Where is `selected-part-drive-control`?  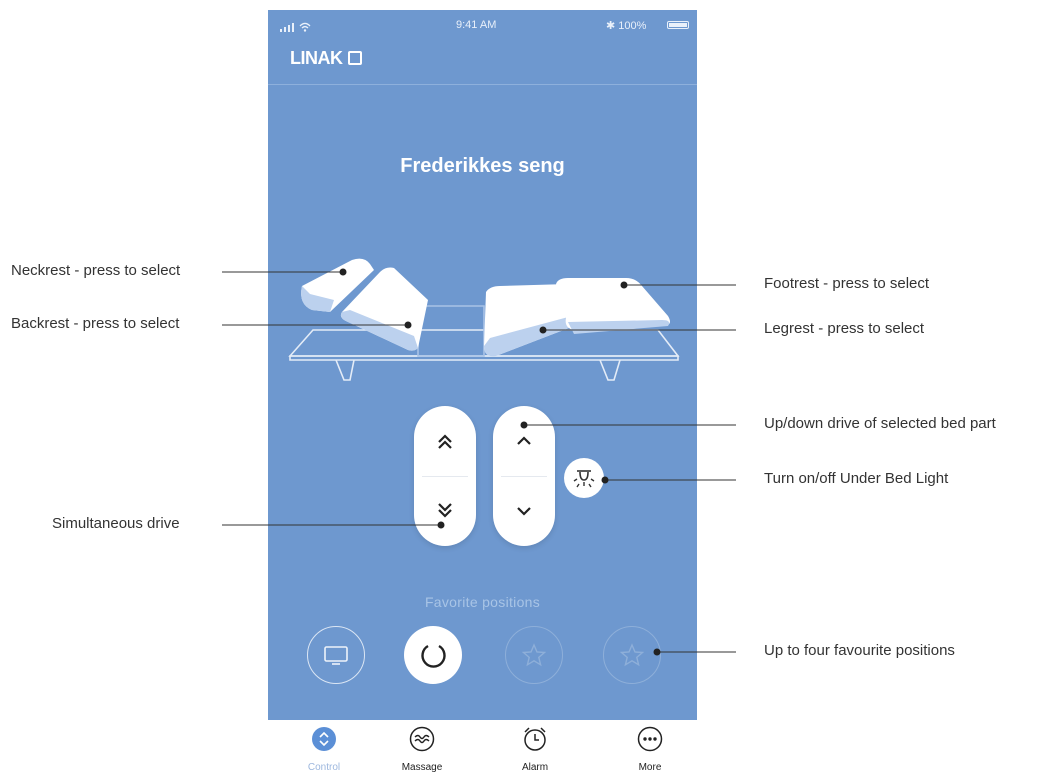 selected-part-drive-control is located at coordinates (524, 476).